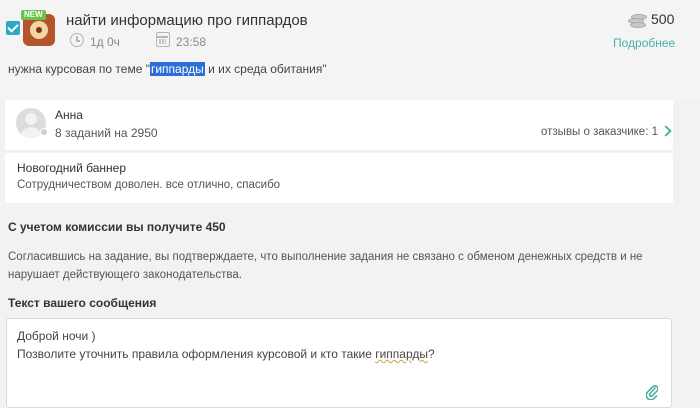 The height and width of the screenshot is (408, 700). Describe the element at coordinates (177, 69) in the screenshot. I see `description-highlight: гиппарды` at that location.